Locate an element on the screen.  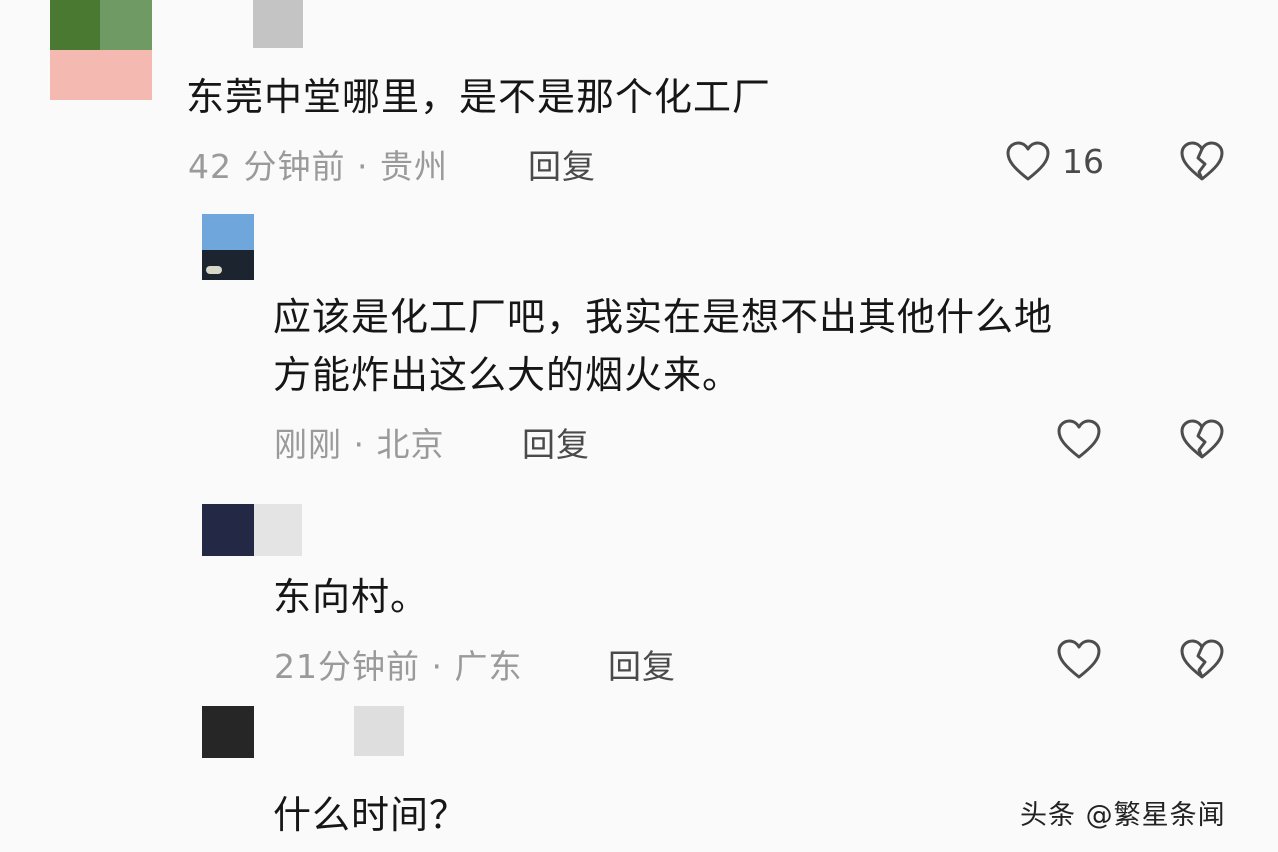
comment-time: 42 分钟前 is located at coordinates (267, 166).